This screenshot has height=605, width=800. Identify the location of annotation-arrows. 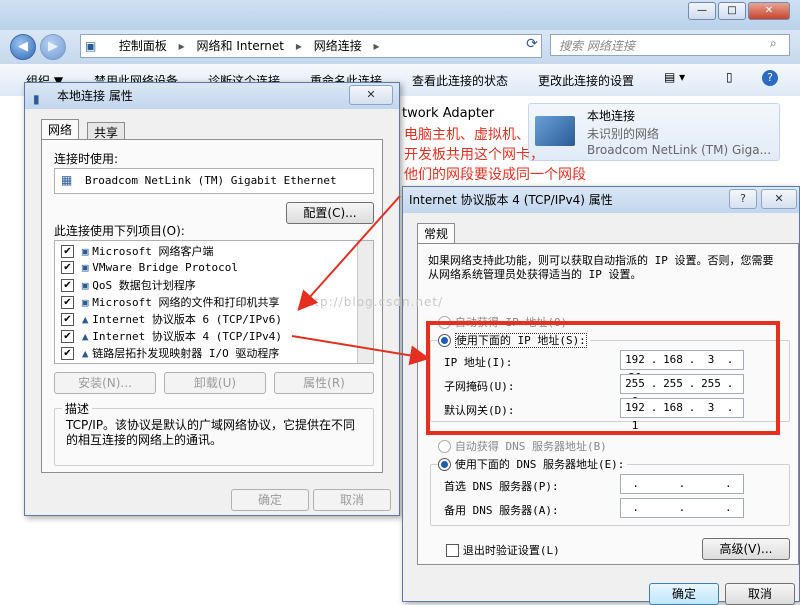
(360, 280).